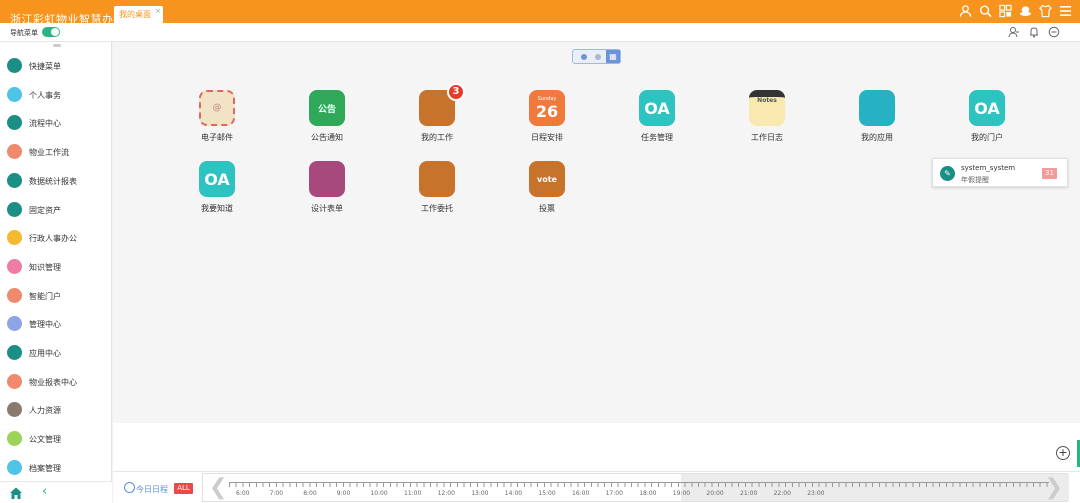 The width and height of the screenshot is (1080, 503). Describe the element at coordinates (657, 137) in the screenshot. I see `app-label: 任务管理` at that location.